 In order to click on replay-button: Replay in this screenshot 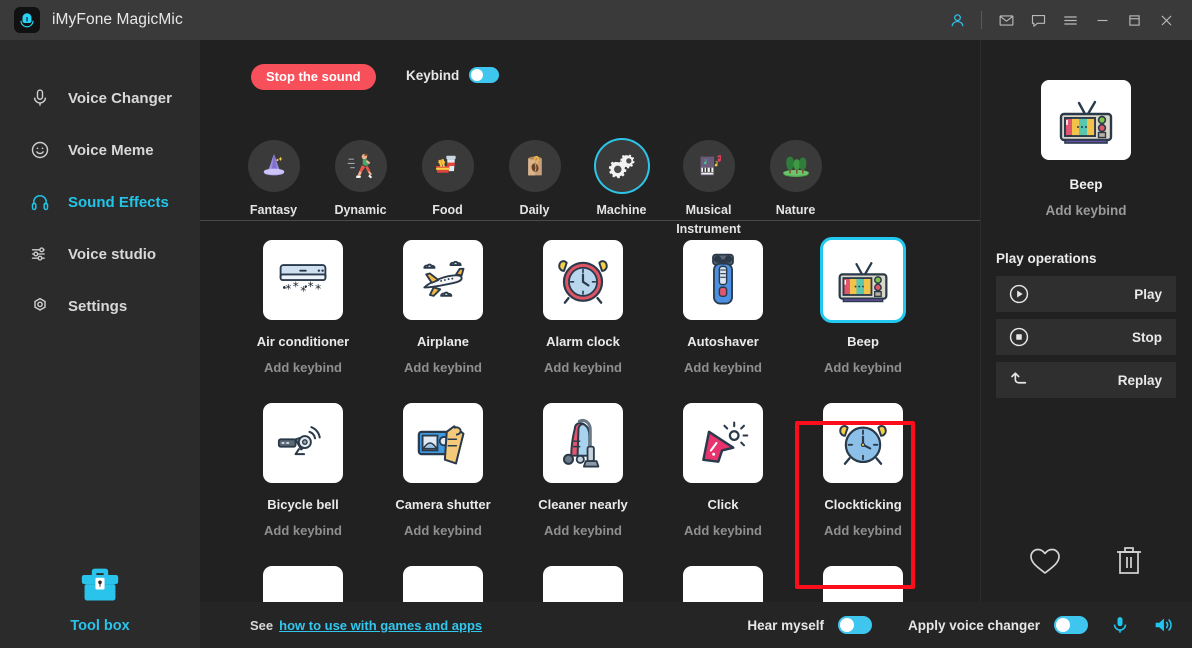, I will do `click(1086, 380)`.